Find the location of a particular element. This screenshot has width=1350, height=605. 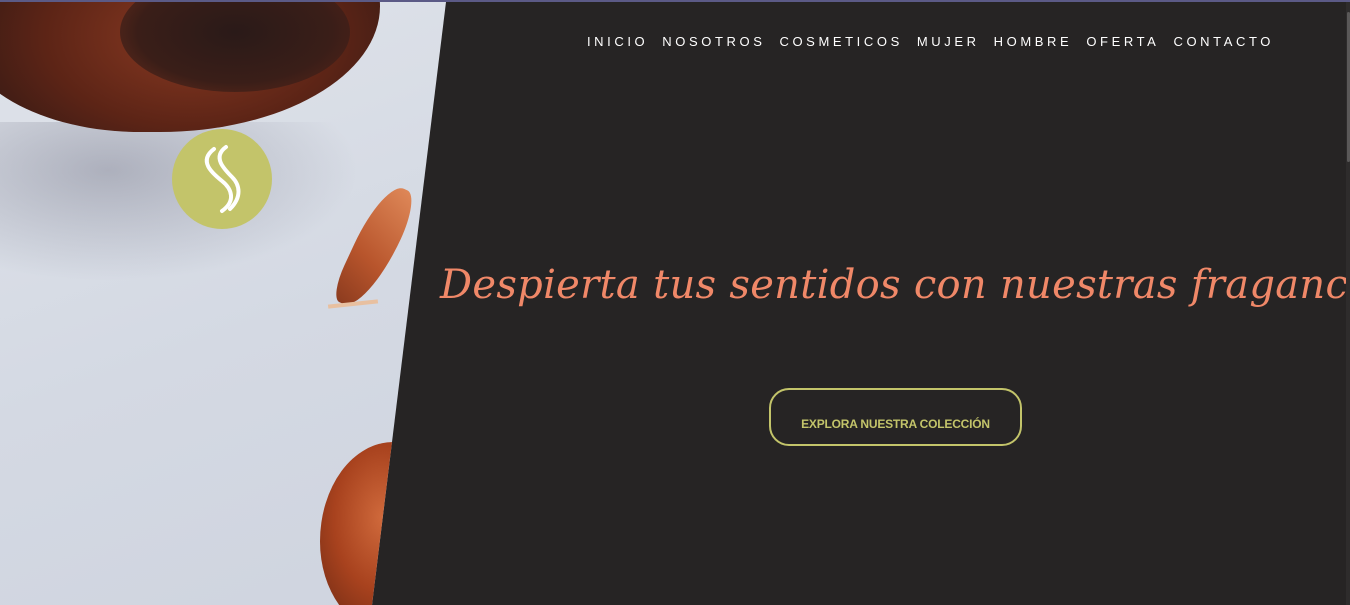

nav-item-mujer: MUJER is located at coordinates (948, 41).